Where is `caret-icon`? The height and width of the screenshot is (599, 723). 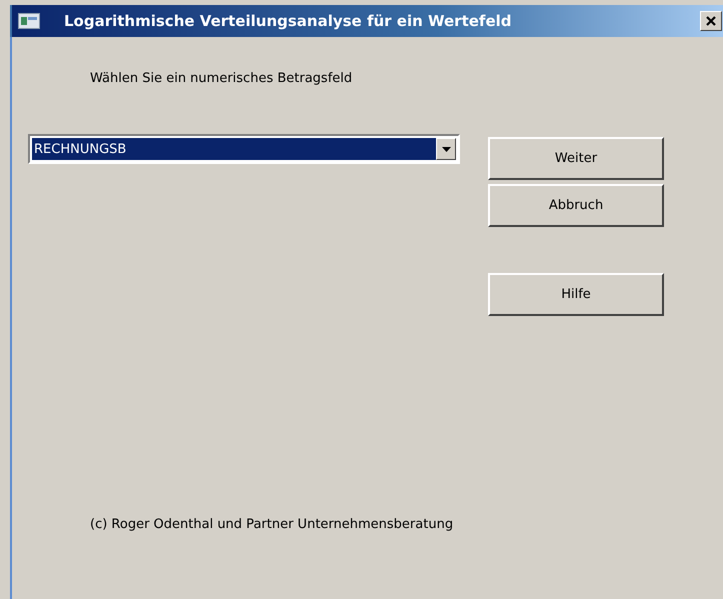
caret-icon is located at coordinates (446, 149).